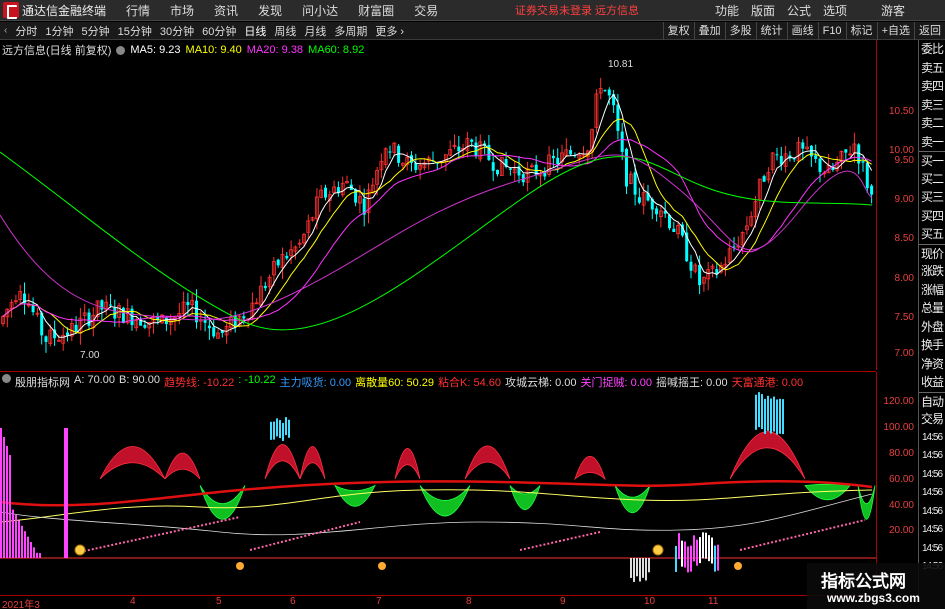  Describe the element at coordinates (616, 383) in the screenshot. I see `indicator-item: 关门捉贼: 0.00` at that location.